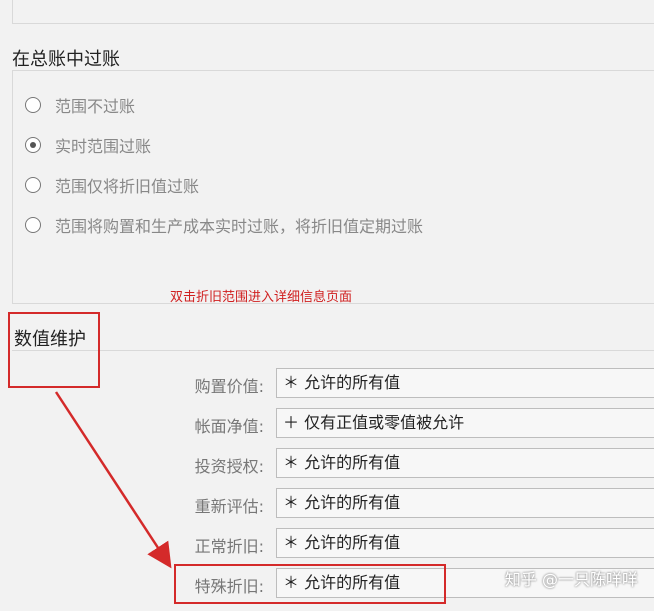 The image size is (654, 611). Describe the element at coordinates (571, 579) in the screenshot. I see `watermark-text: 知乎 @一只陈咩咩` at that location.